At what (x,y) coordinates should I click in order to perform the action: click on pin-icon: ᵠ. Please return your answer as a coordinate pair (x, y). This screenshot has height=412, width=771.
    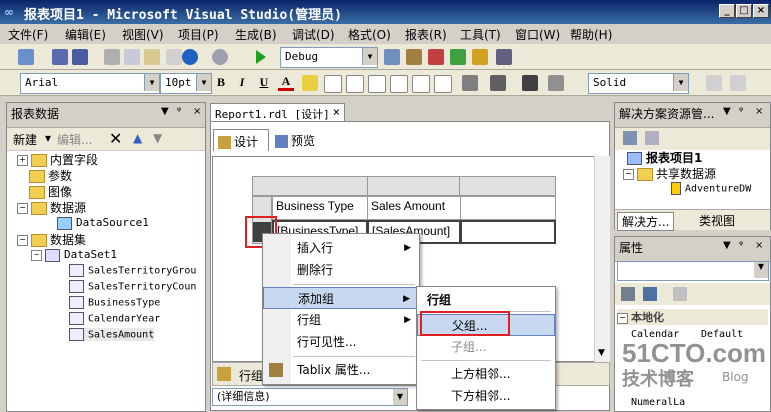
    Looking at the image, I should click on (179, 111).